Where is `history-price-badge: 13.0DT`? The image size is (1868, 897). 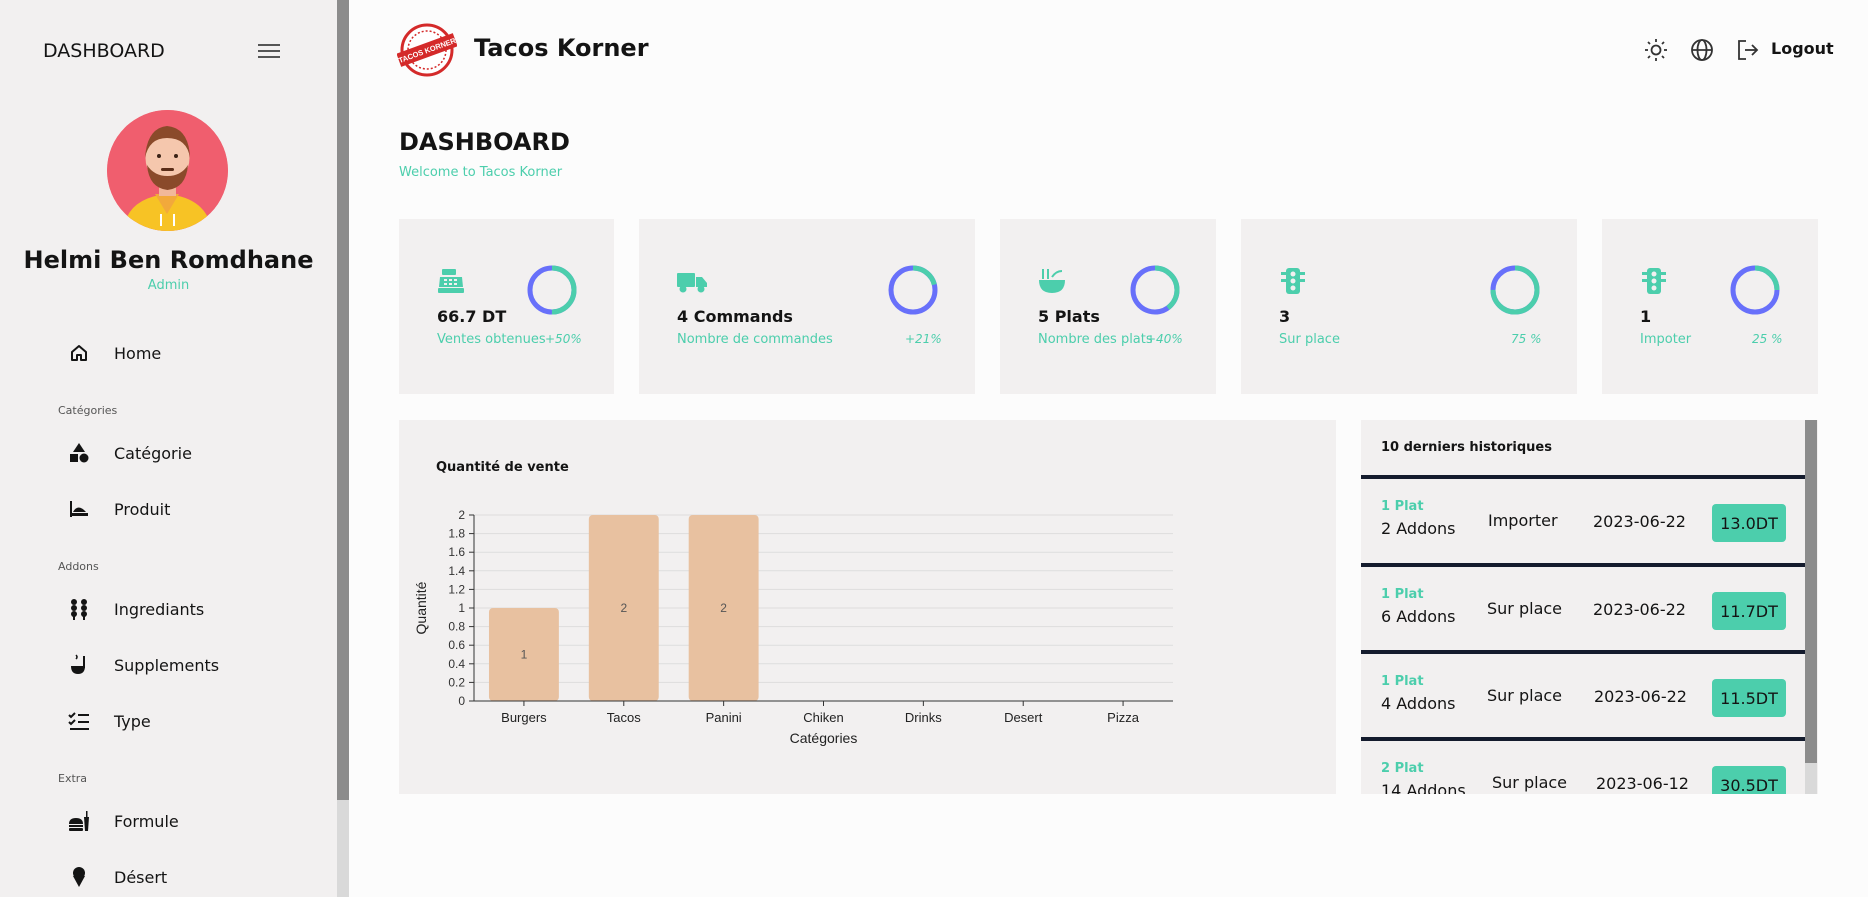 history-price-badge: 13.0DT is located at coordinates (1749, 523).